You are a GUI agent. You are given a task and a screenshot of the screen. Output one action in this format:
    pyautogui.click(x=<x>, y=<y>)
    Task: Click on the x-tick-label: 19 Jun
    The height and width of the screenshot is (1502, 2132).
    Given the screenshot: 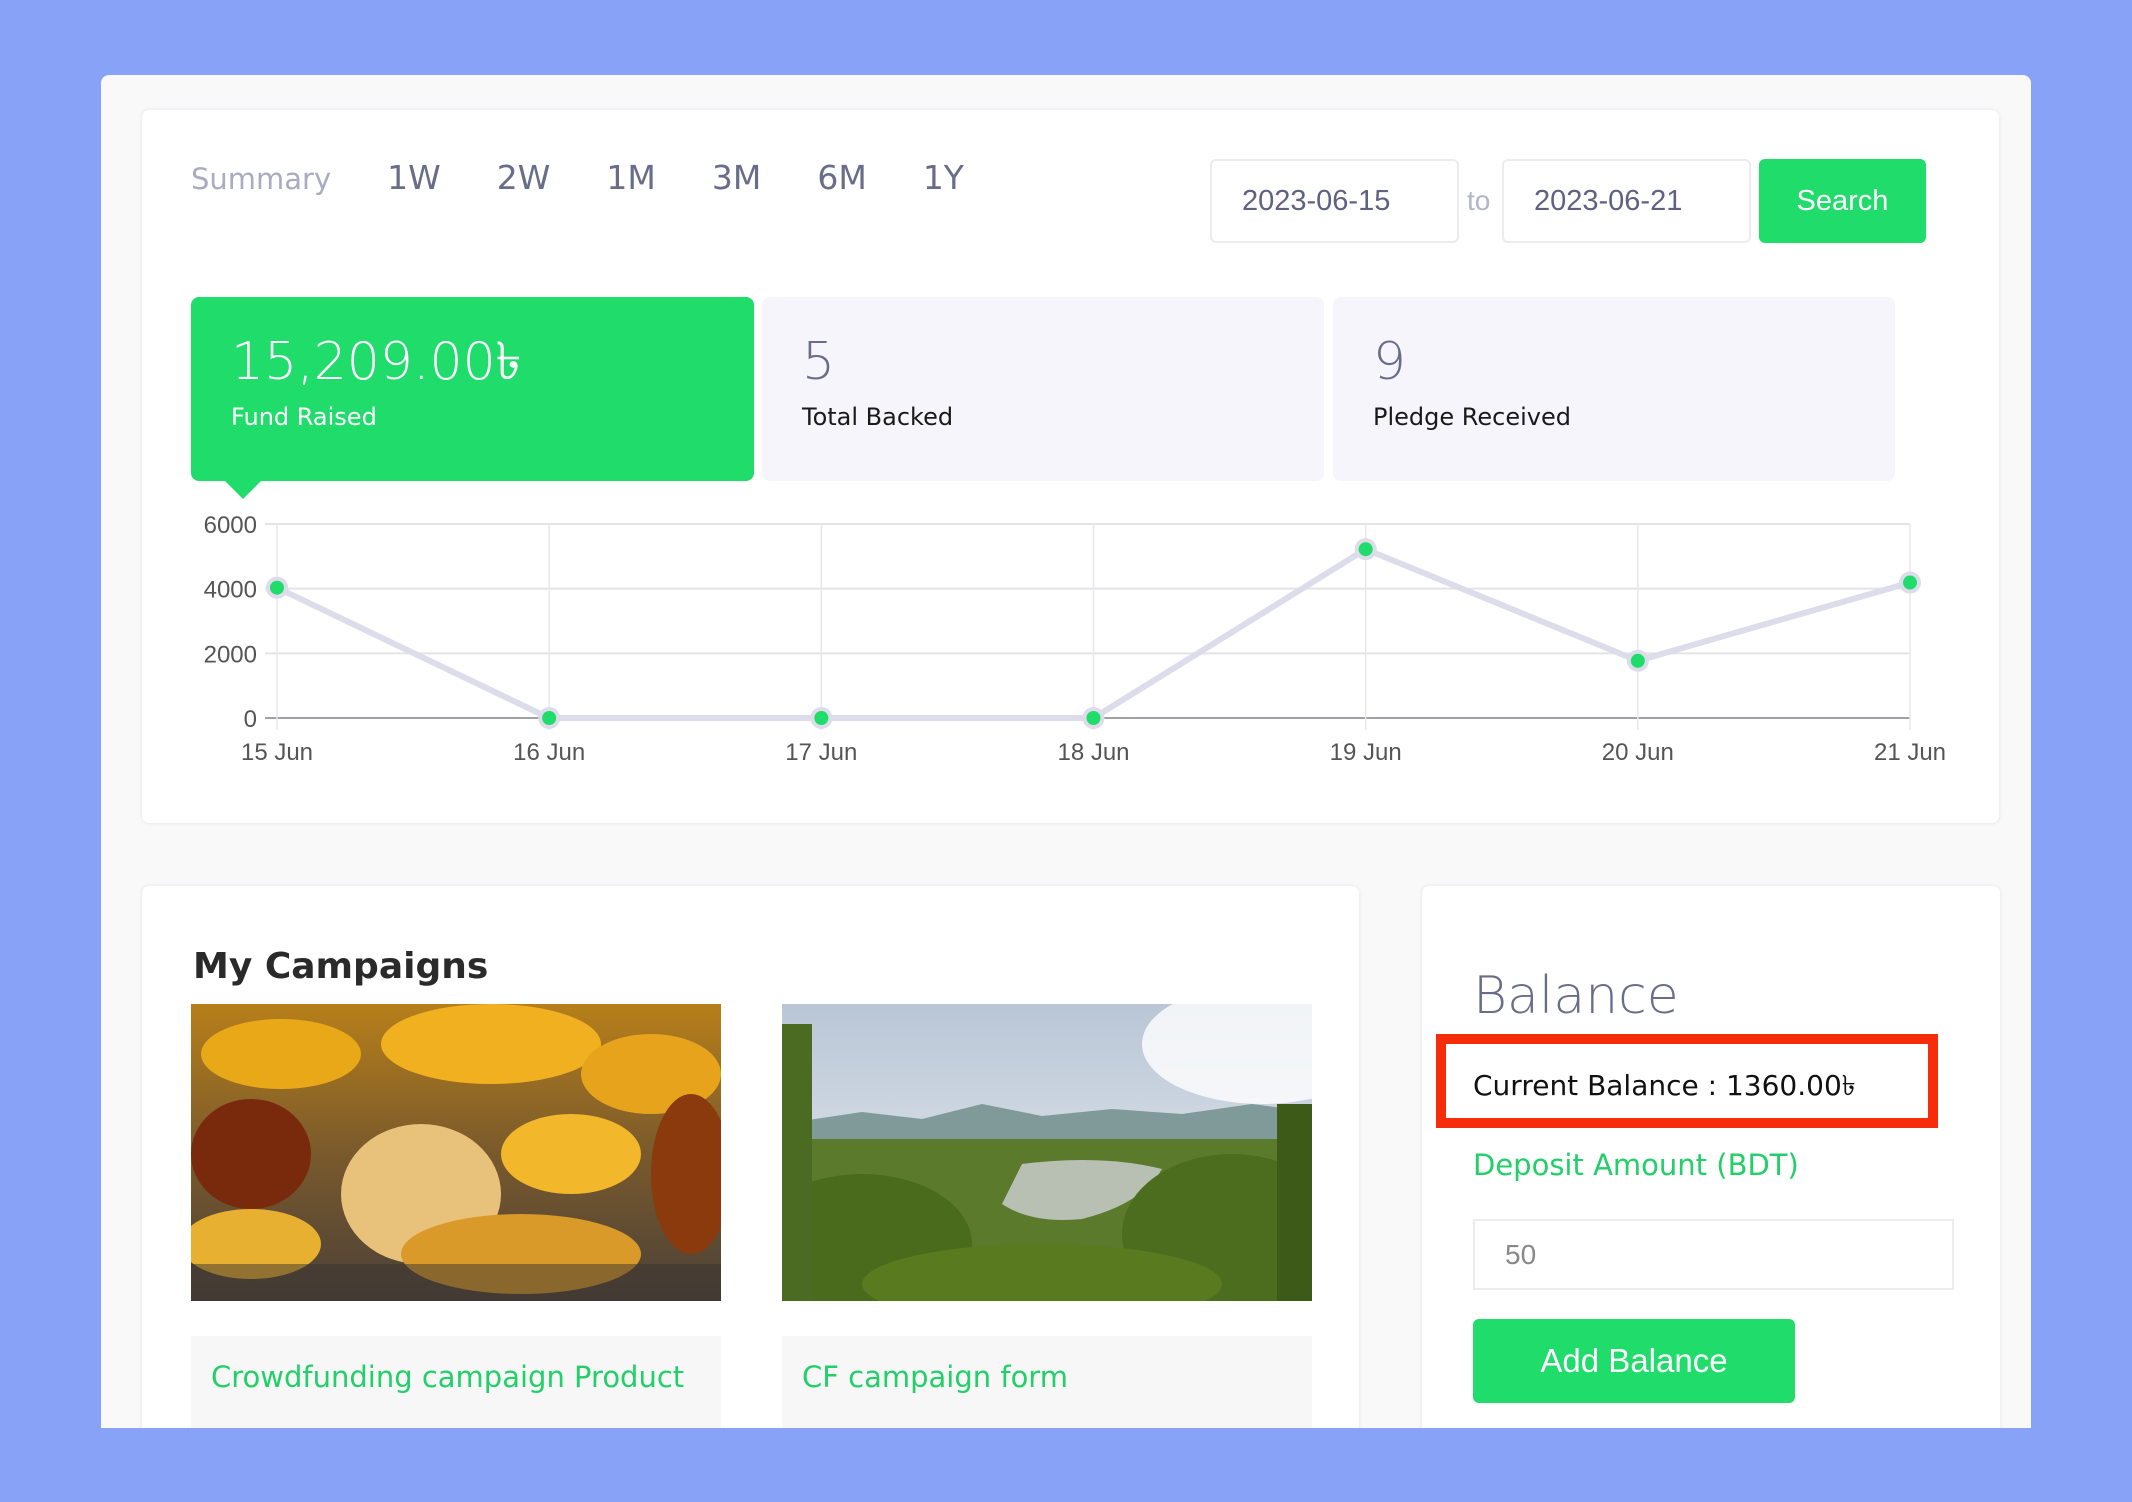 What is the action you would take?
    pyautogui.click(x=1366, y=752)
    